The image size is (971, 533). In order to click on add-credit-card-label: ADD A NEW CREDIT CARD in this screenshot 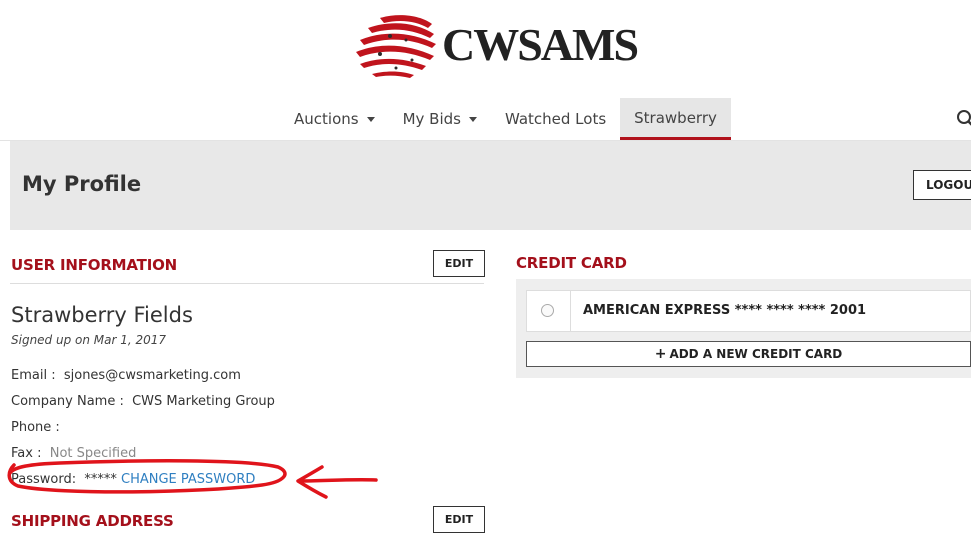, I will do `click(755, 354)`.